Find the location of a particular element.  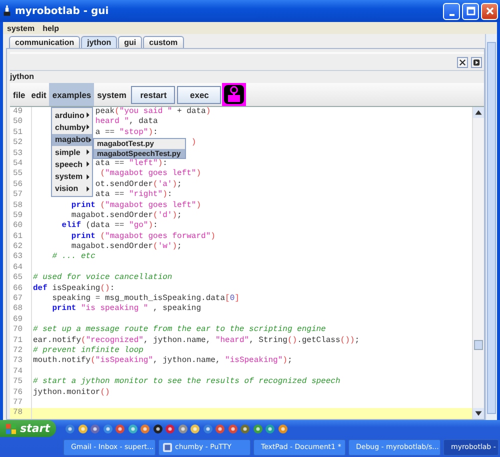

line-number: 58 is located at coordinates (21, 205).